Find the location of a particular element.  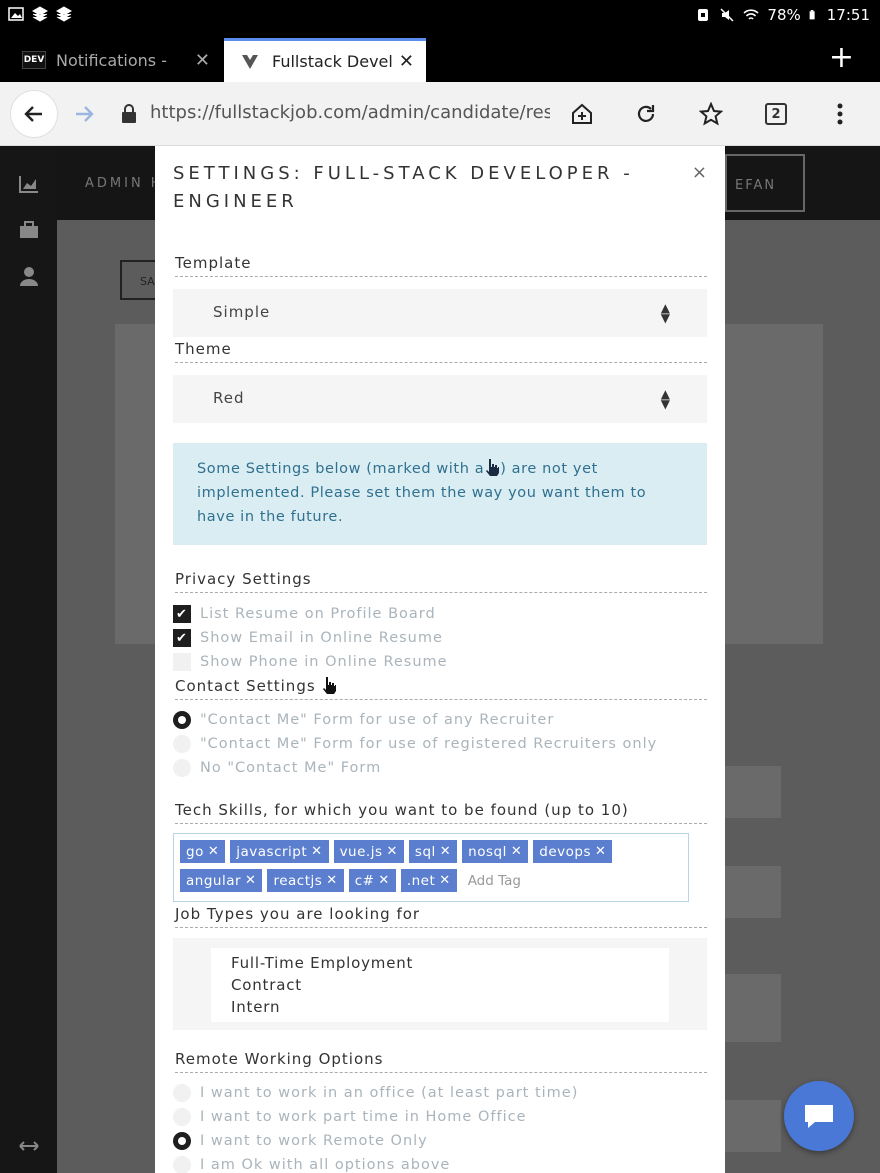

tag-label: angular is located at coordinates (214, 880).